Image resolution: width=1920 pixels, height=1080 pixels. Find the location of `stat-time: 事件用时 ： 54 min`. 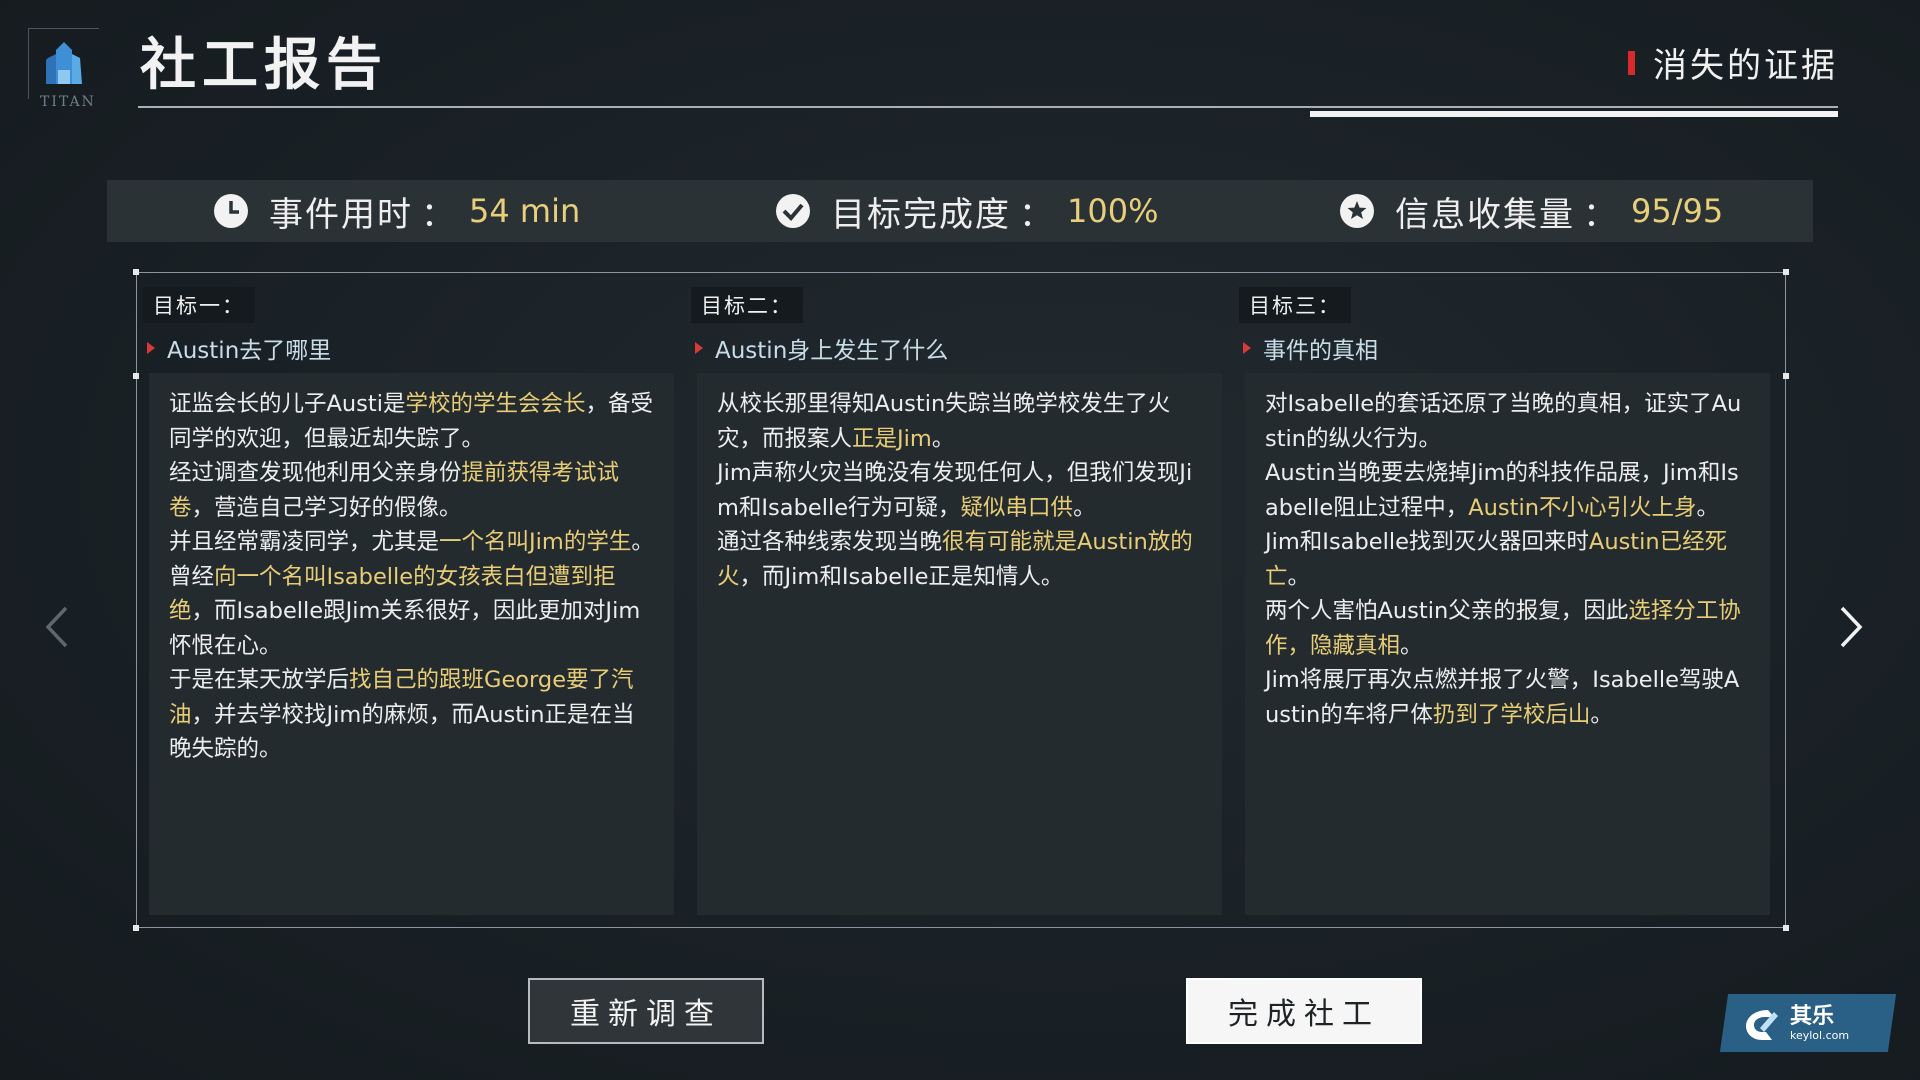

stat-time: 事件用时 ： 54 min is located at coordinates (396, 211).